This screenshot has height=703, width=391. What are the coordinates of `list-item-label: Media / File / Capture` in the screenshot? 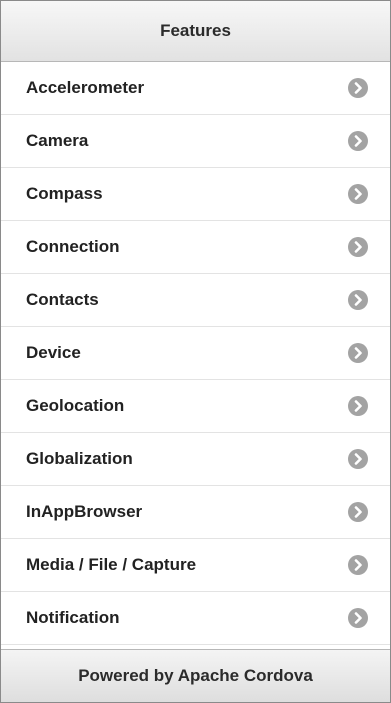 It's located at (111, 564).